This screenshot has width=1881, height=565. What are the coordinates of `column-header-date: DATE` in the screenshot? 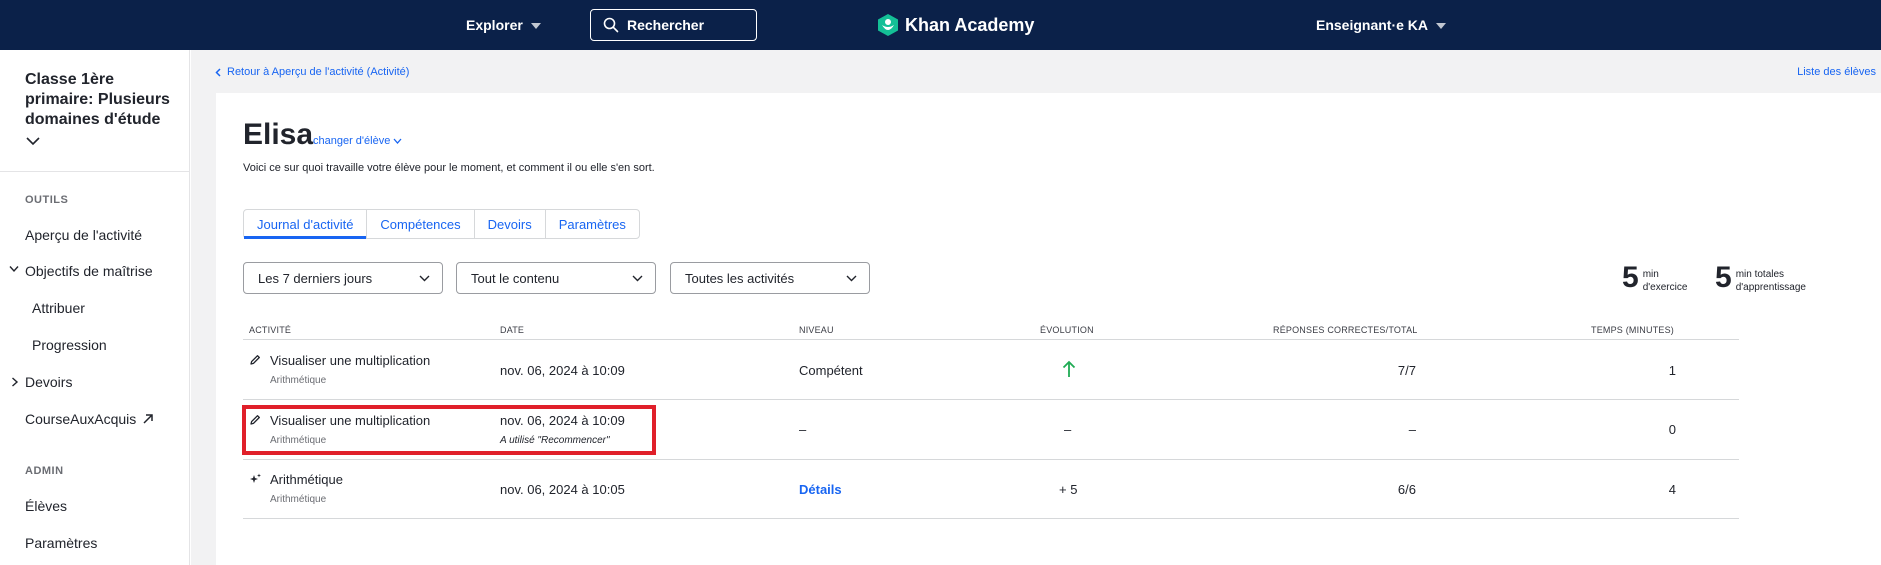 It's located at (512, 330).